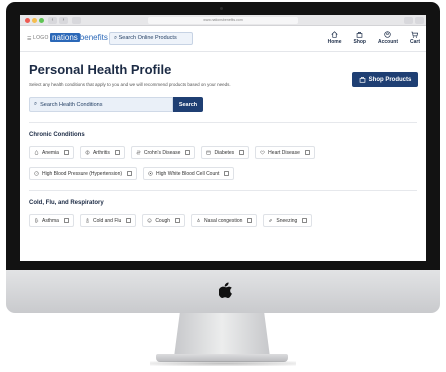 This screenshot has height=372, width=446. I want to click on condition-asthma: Asthma, so click(51, 220).